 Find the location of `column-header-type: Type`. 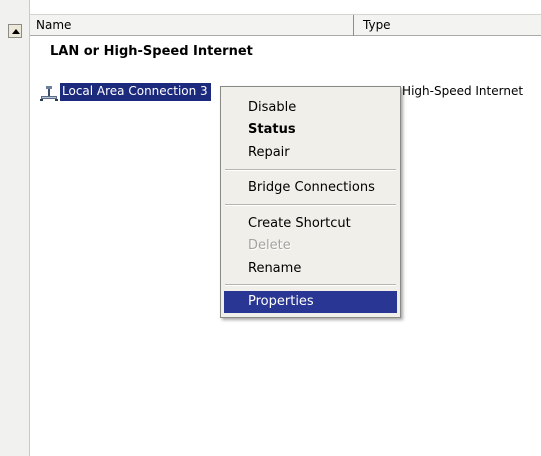

column-header-type: Type is located at coordinates (448, 25).